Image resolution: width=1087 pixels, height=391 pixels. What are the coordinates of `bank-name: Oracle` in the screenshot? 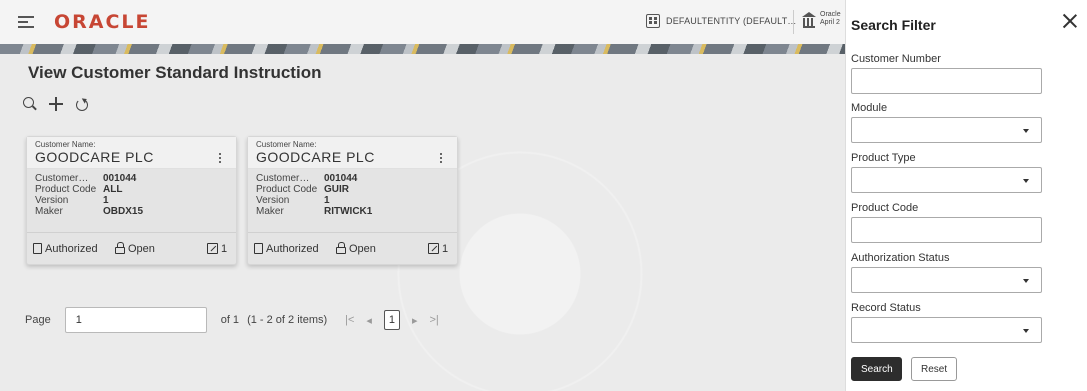 It's located at (830, 14).